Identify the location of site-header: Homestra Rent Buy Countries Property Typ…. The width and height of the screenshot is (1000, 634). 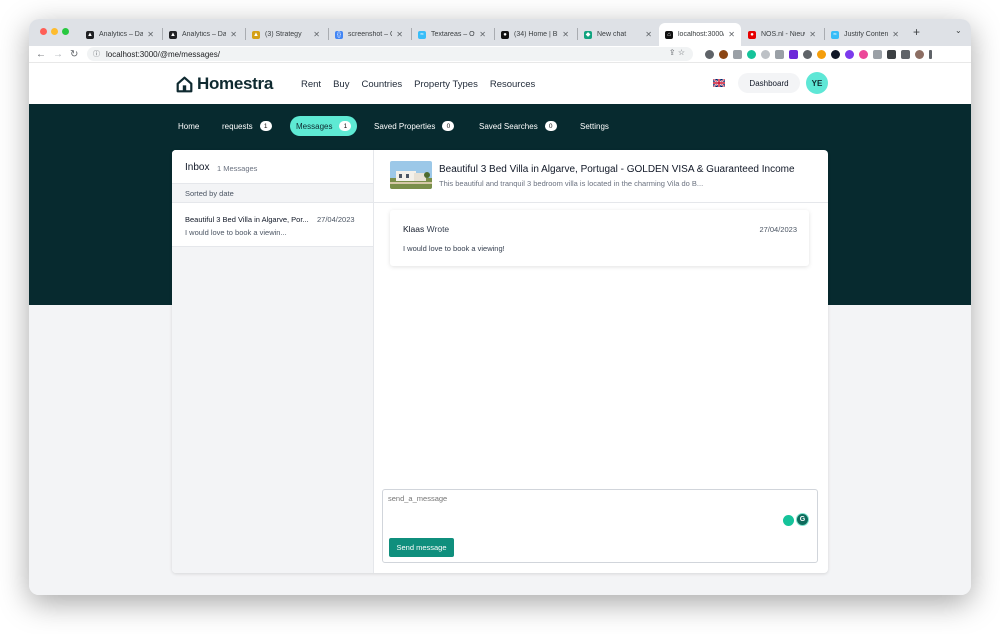
(500, 83).